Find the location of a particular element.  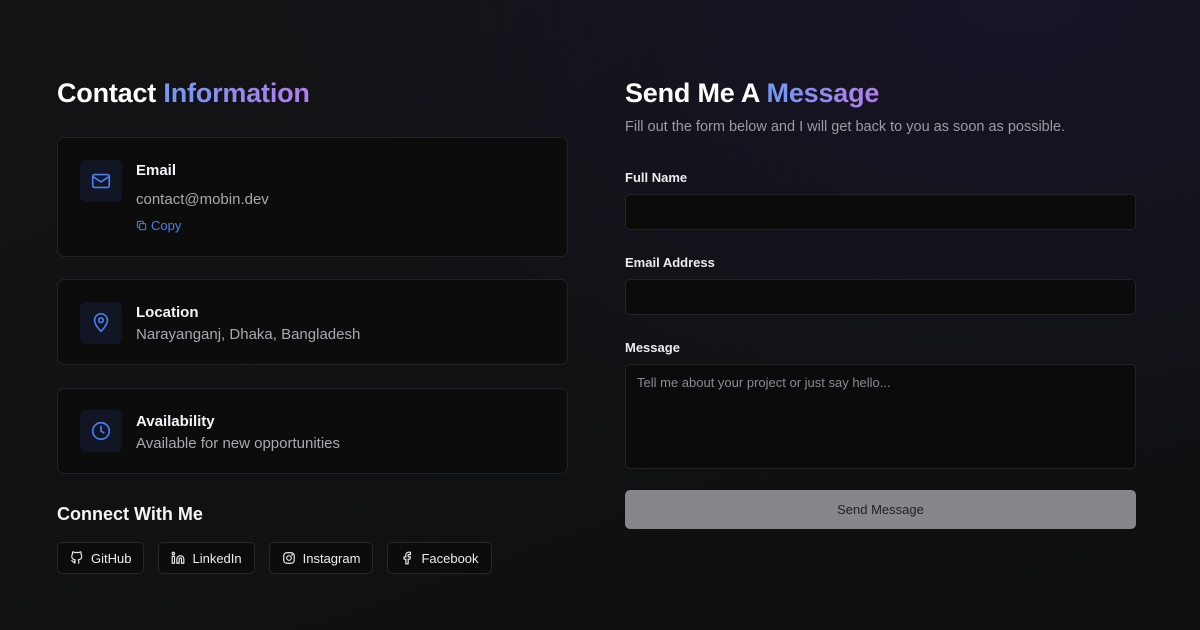

form-heading: Send Me A Message is located at coordinates (880, 93).